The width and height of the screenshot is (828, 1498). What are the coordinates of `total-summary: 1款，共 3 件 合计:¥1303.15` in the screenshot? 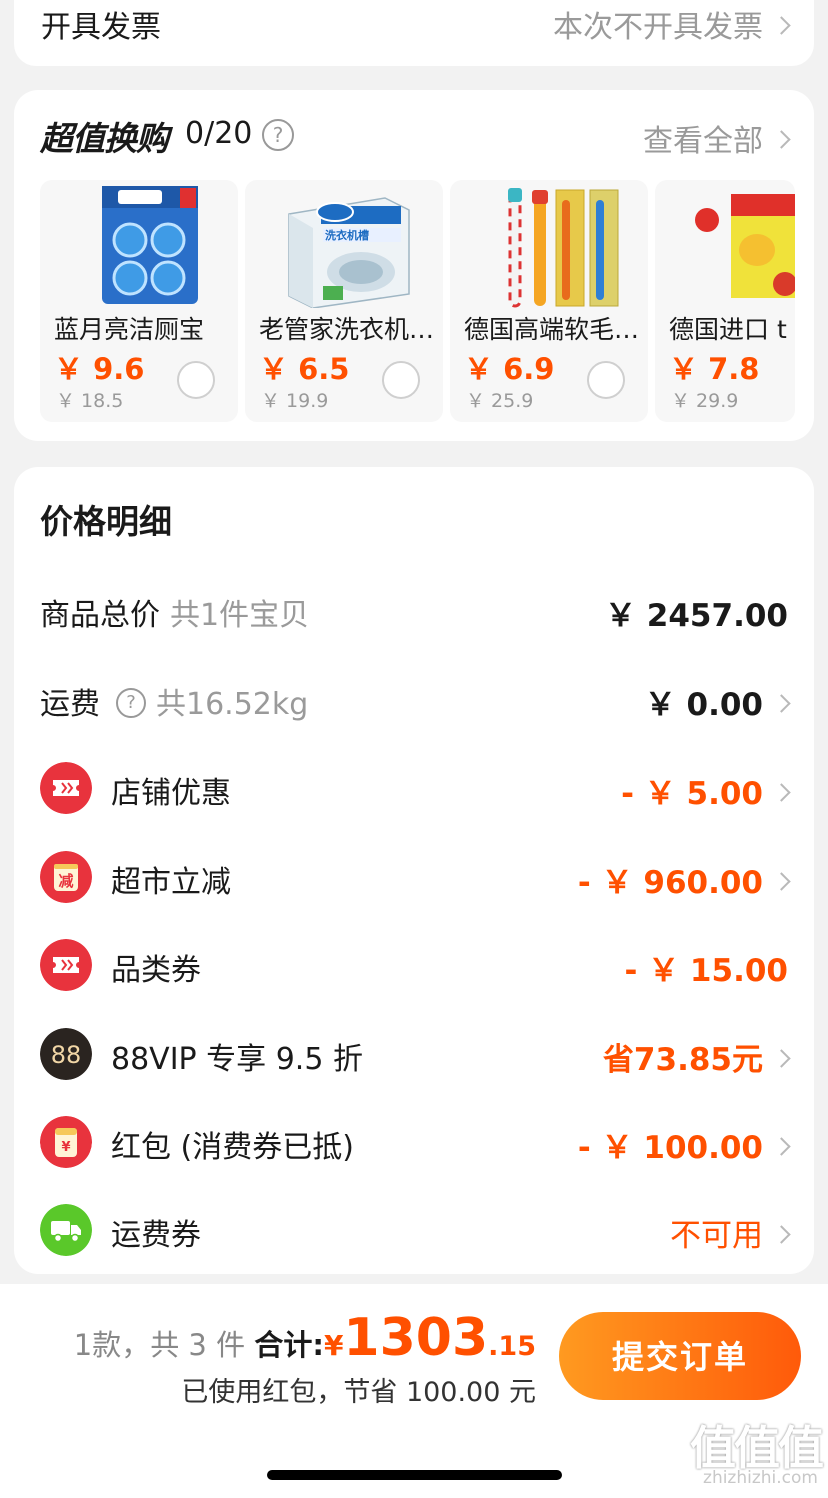 It's located at (305, 1338).